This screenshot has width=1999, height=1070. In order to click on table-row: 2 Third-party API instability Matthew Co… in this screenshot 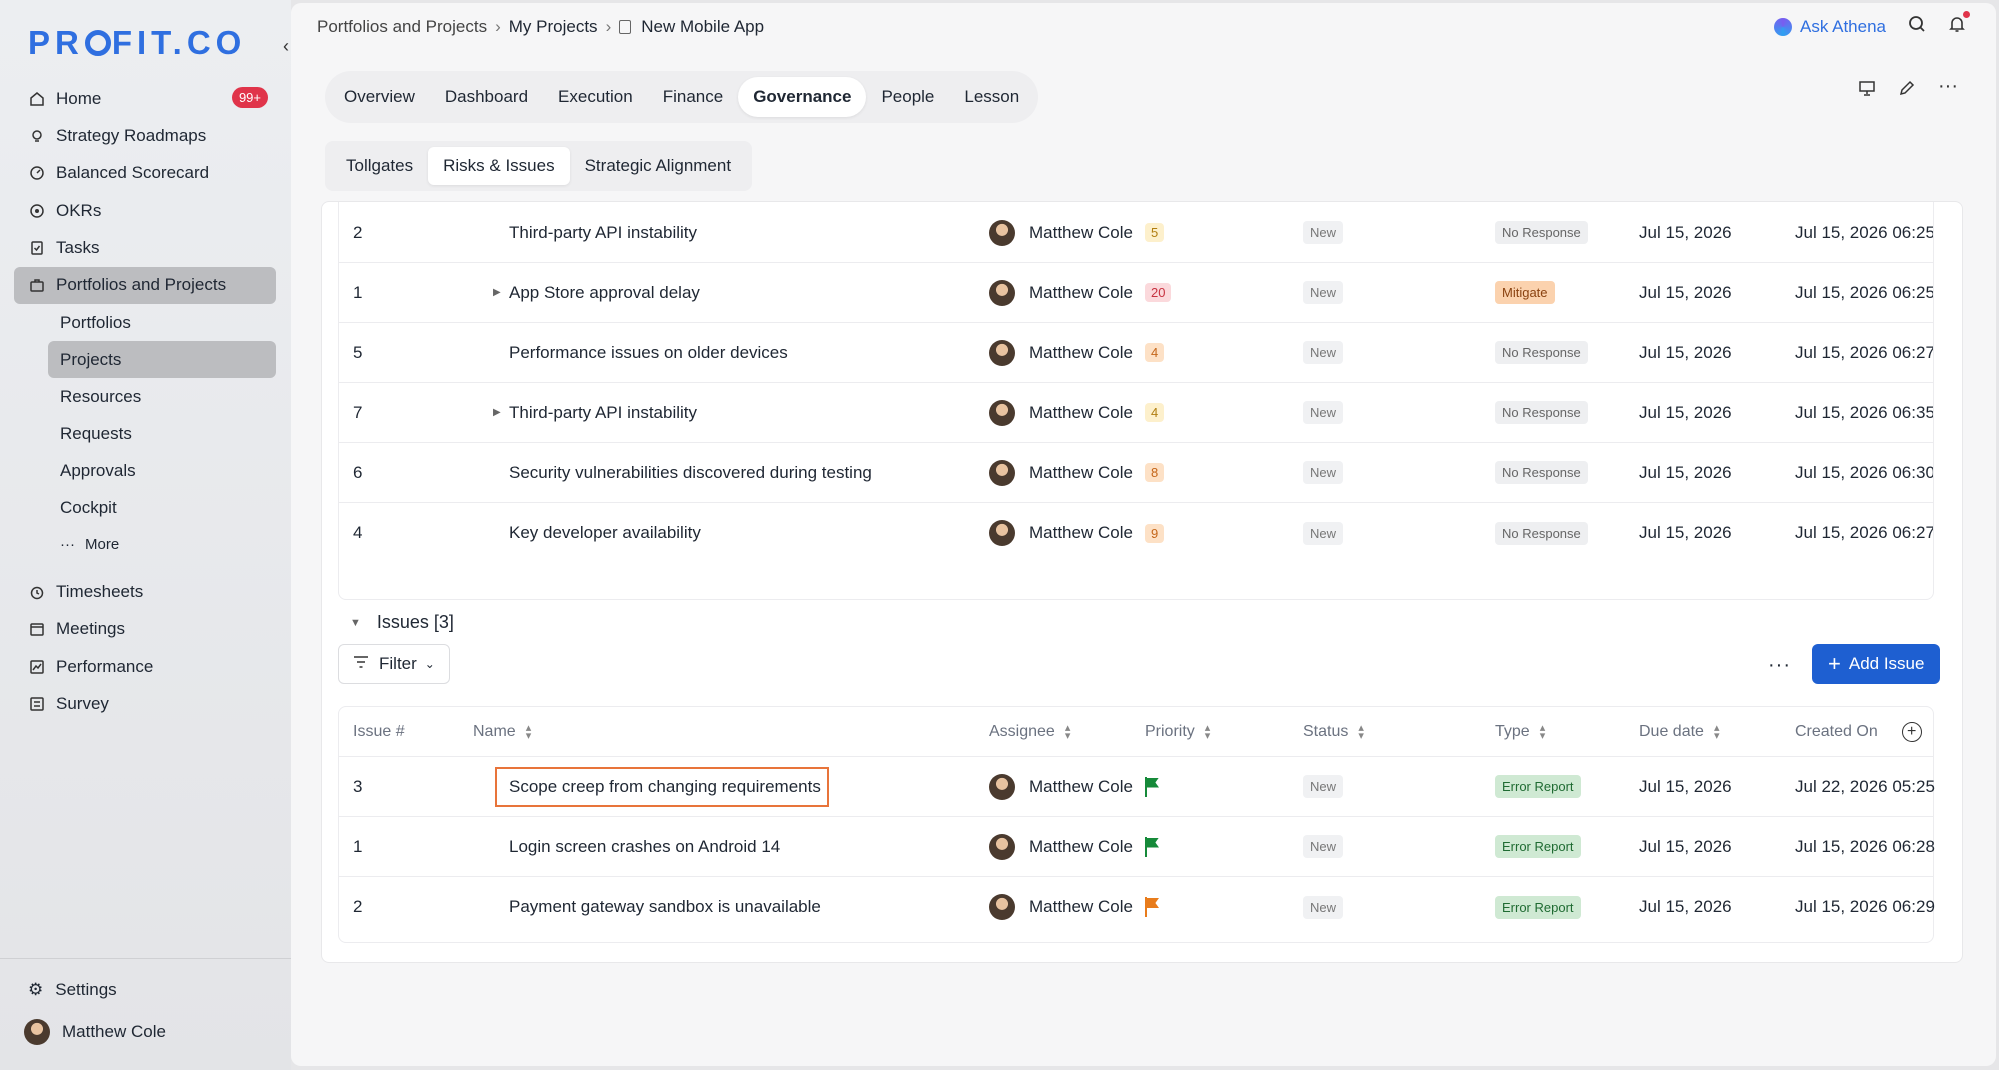, I will do `click(1136, 233)`.